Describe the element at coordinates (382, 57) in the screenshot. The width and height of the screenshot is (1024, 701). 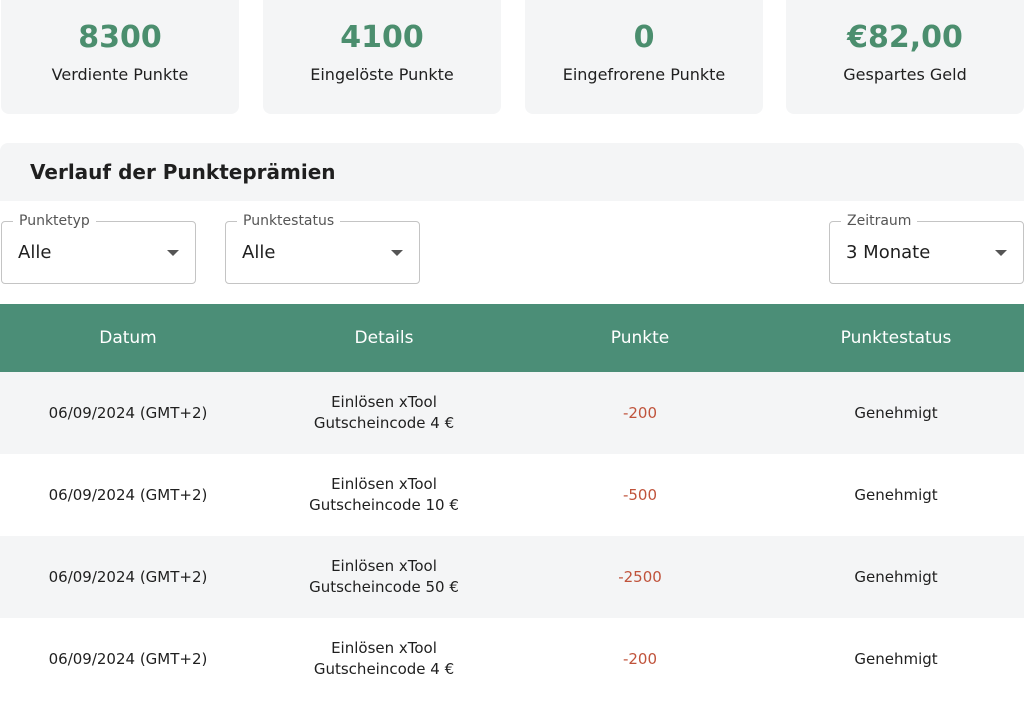
I see `stat-card-redeemed: 4100 Eingelöste Punkte` at that location.